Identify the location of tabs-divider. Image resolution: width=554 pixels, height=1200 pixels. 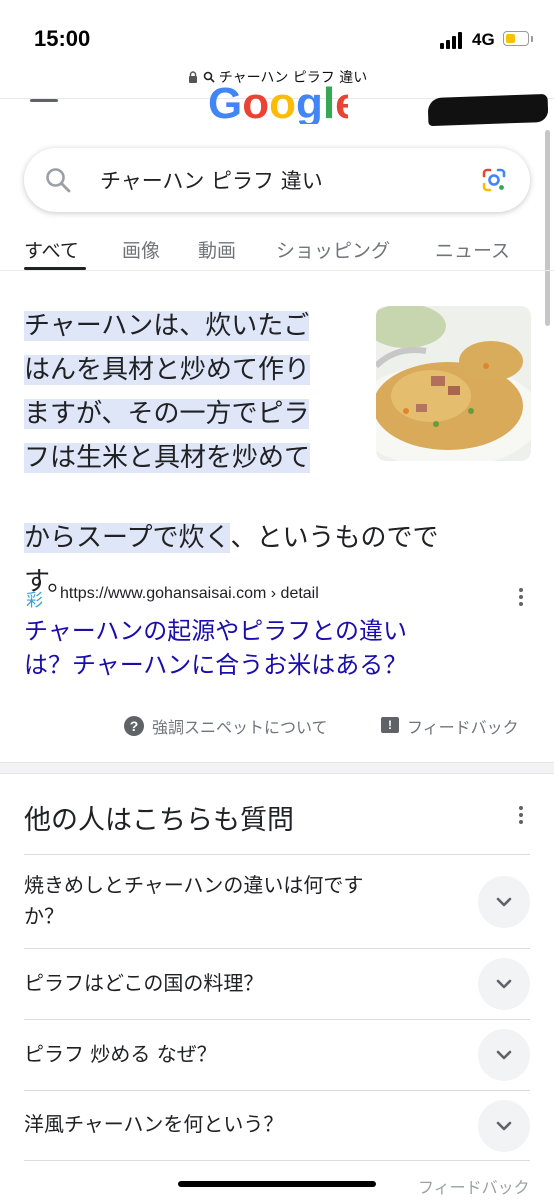
(277, 270).